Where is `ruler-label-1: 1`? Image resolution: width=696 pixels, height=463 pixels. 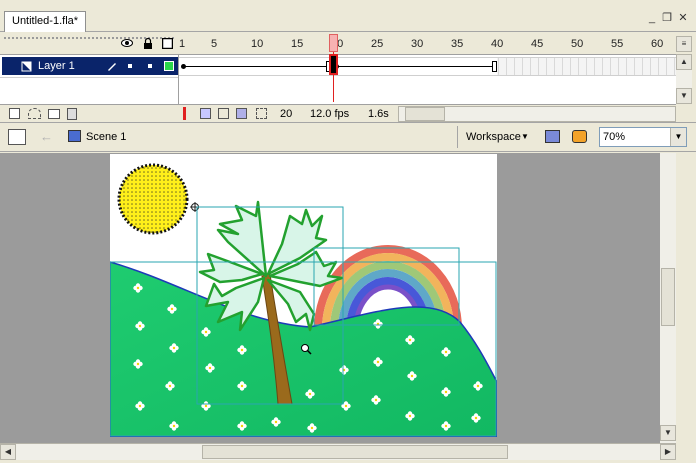 ruler-label-1: 1 is located at coordinates (182, 44).